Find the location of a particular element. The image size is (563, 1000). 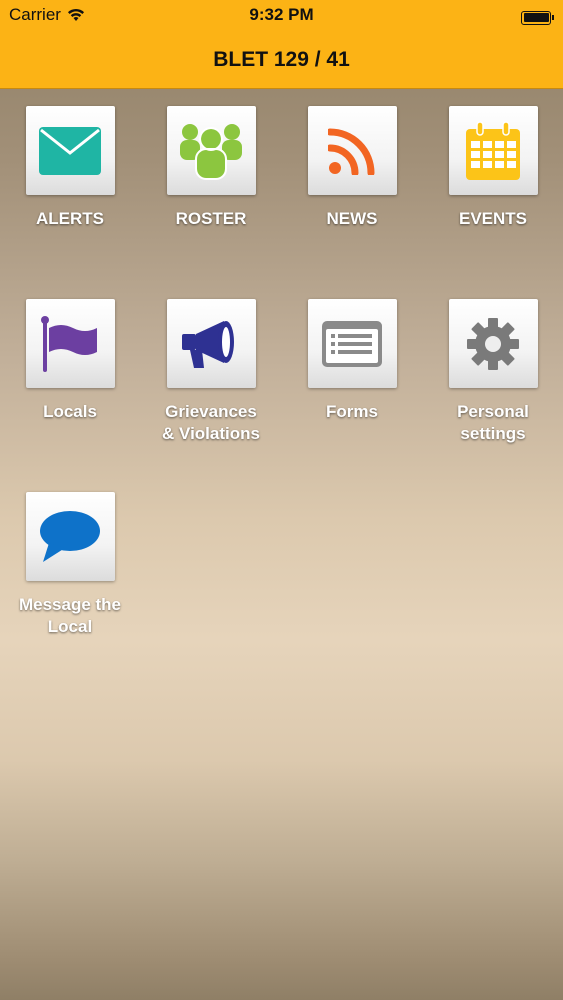

tile-label: EVENTS is located at coordinates (493, 218).